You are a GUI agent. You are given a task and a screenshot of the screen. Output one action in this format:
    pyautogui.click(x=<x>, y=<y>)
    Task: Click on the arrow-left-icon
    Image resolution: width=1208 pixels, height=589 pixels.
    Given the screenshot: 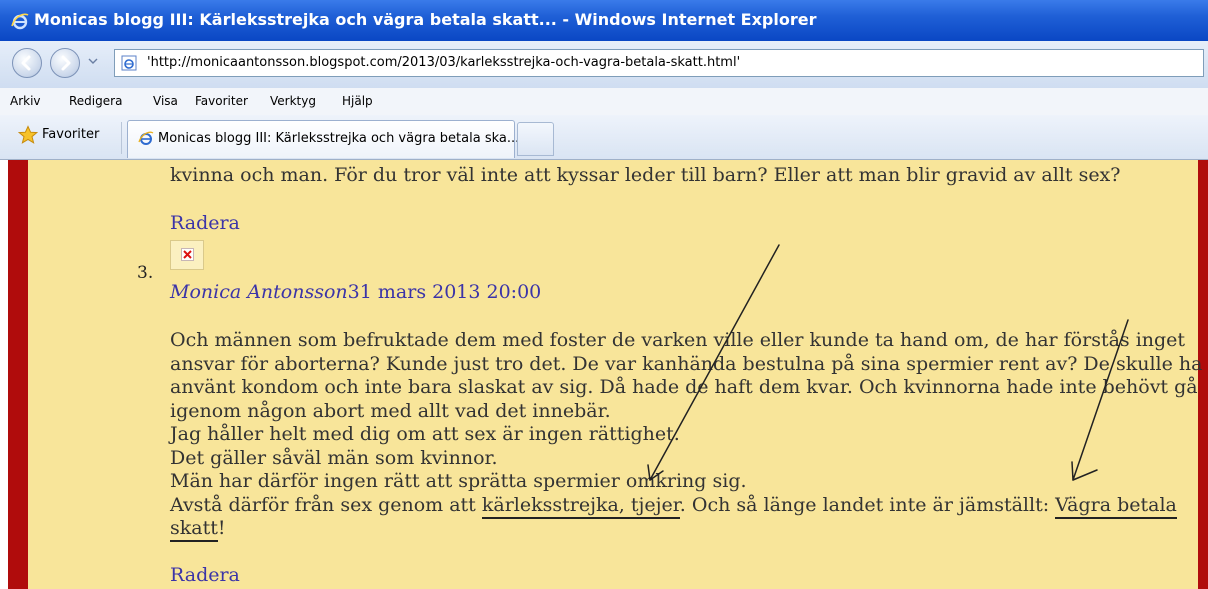 What is the action you would take?
    pyautogui.click(x=26, y=63)
    